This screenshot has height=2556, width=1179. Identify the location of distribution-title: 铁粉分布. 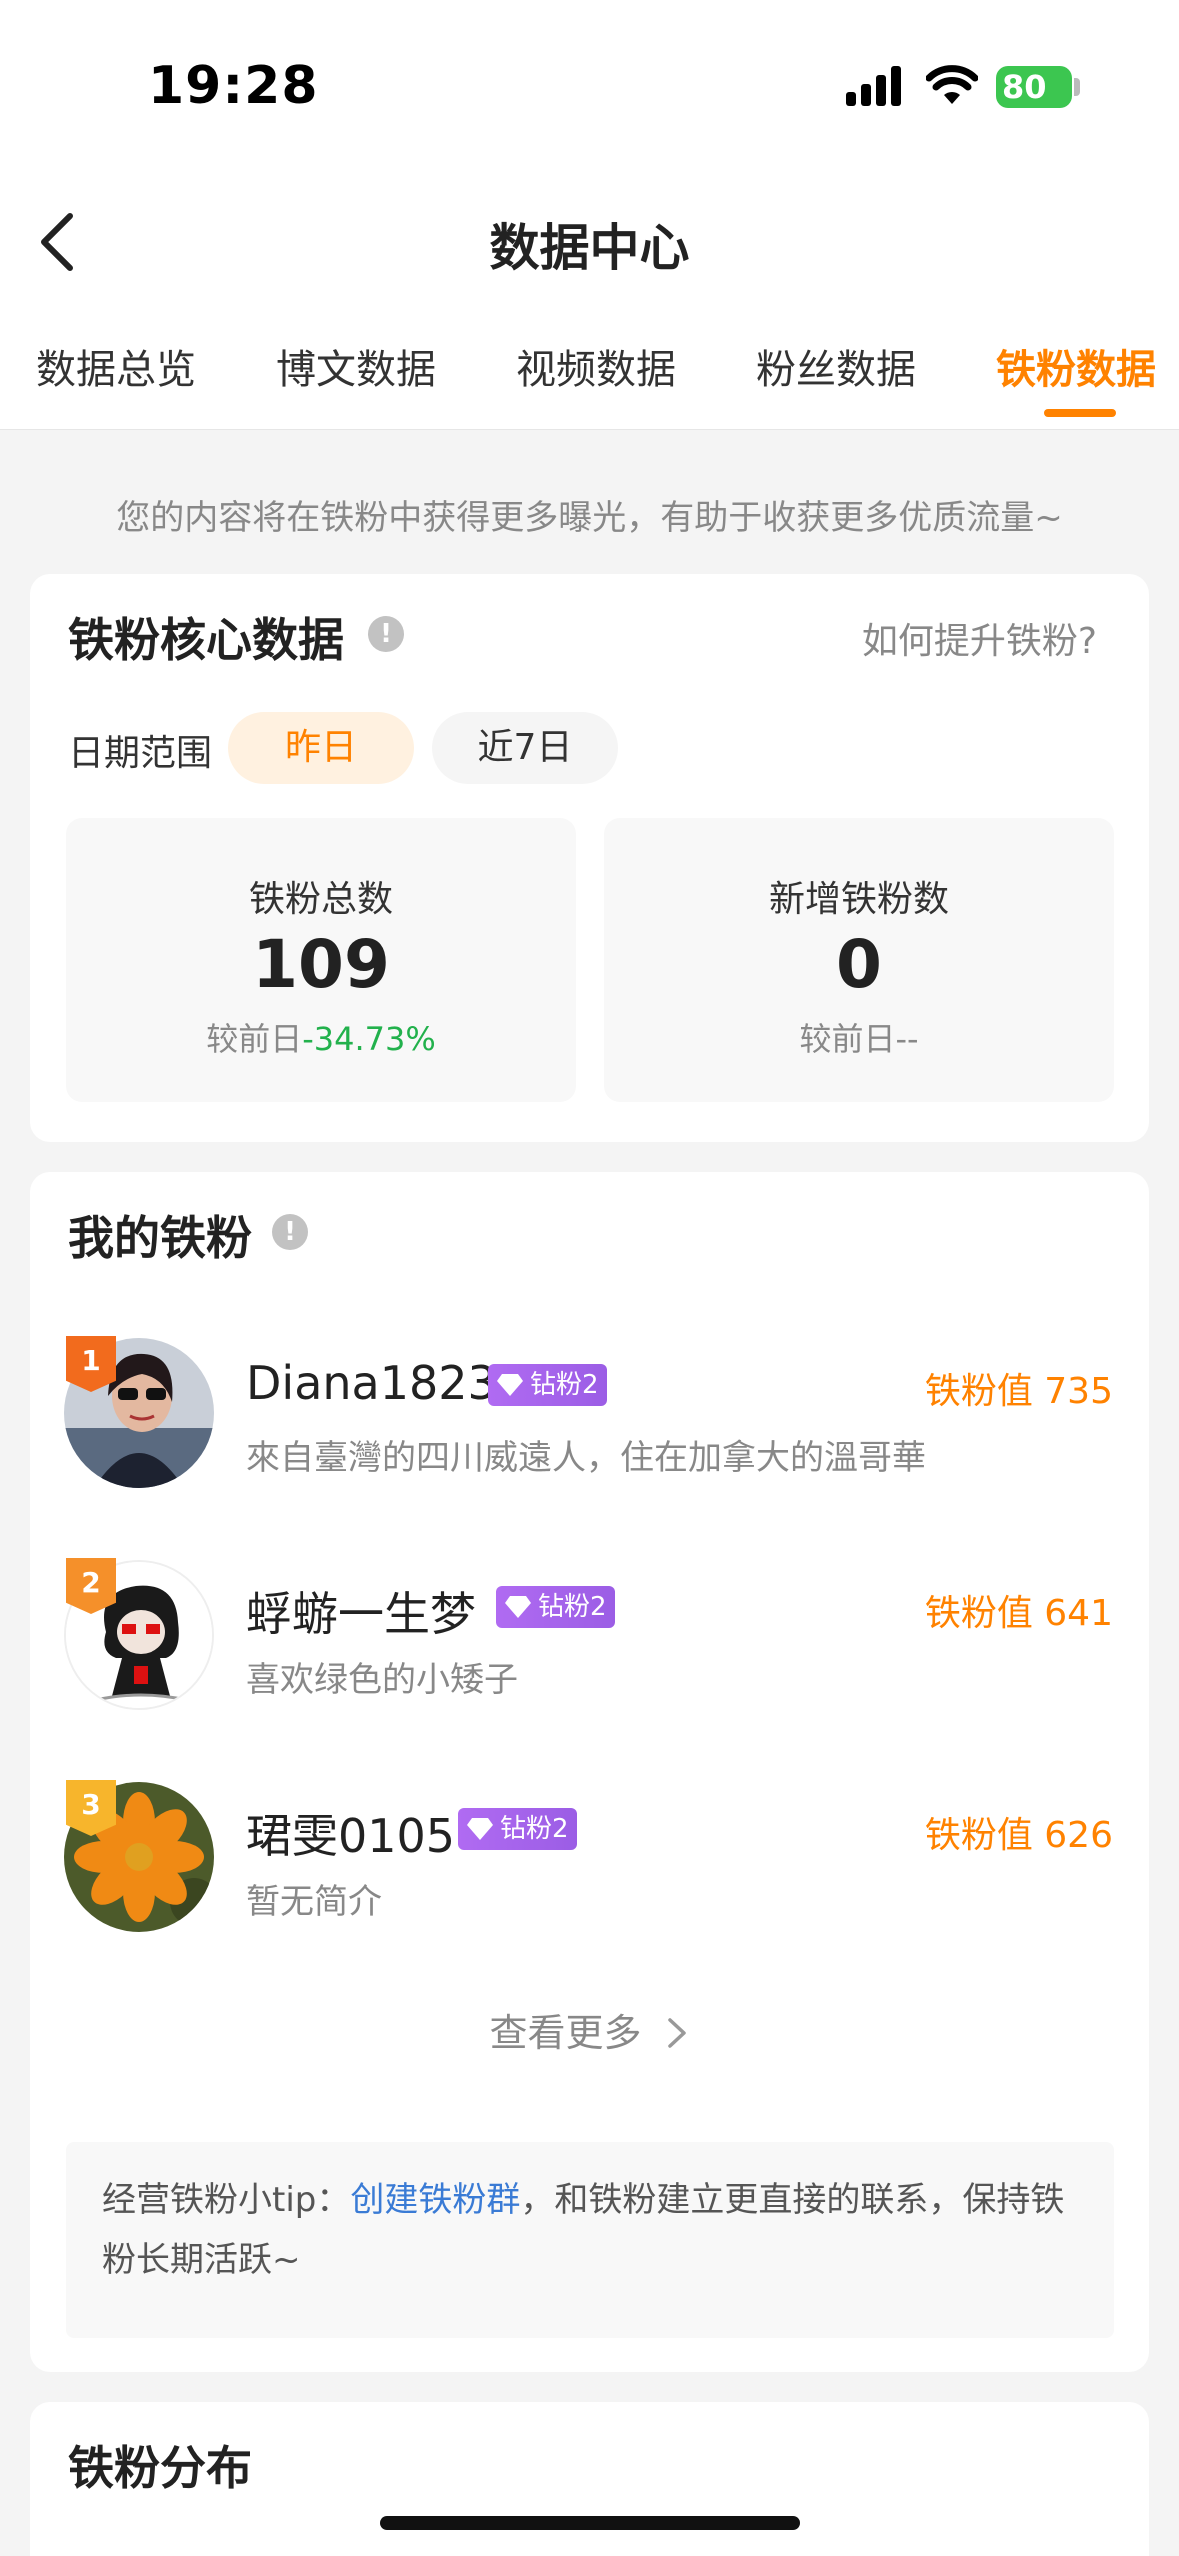
(160, 2468).